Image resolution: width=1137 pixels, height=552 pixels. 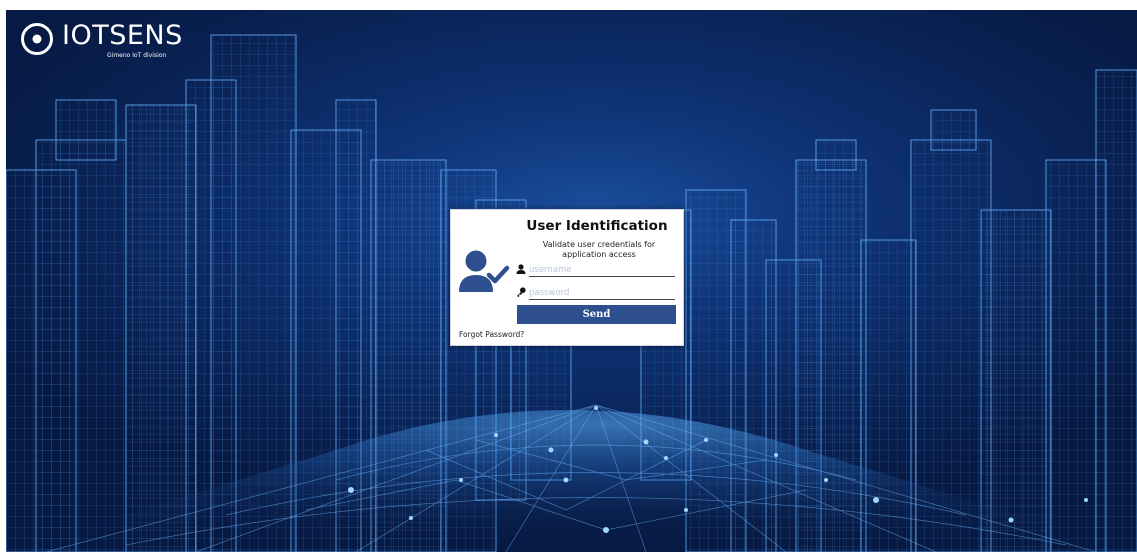 What do you see at coordinates (521, 269) in the screenshot?
I see `user-icon` at bounding box center [521, 269].